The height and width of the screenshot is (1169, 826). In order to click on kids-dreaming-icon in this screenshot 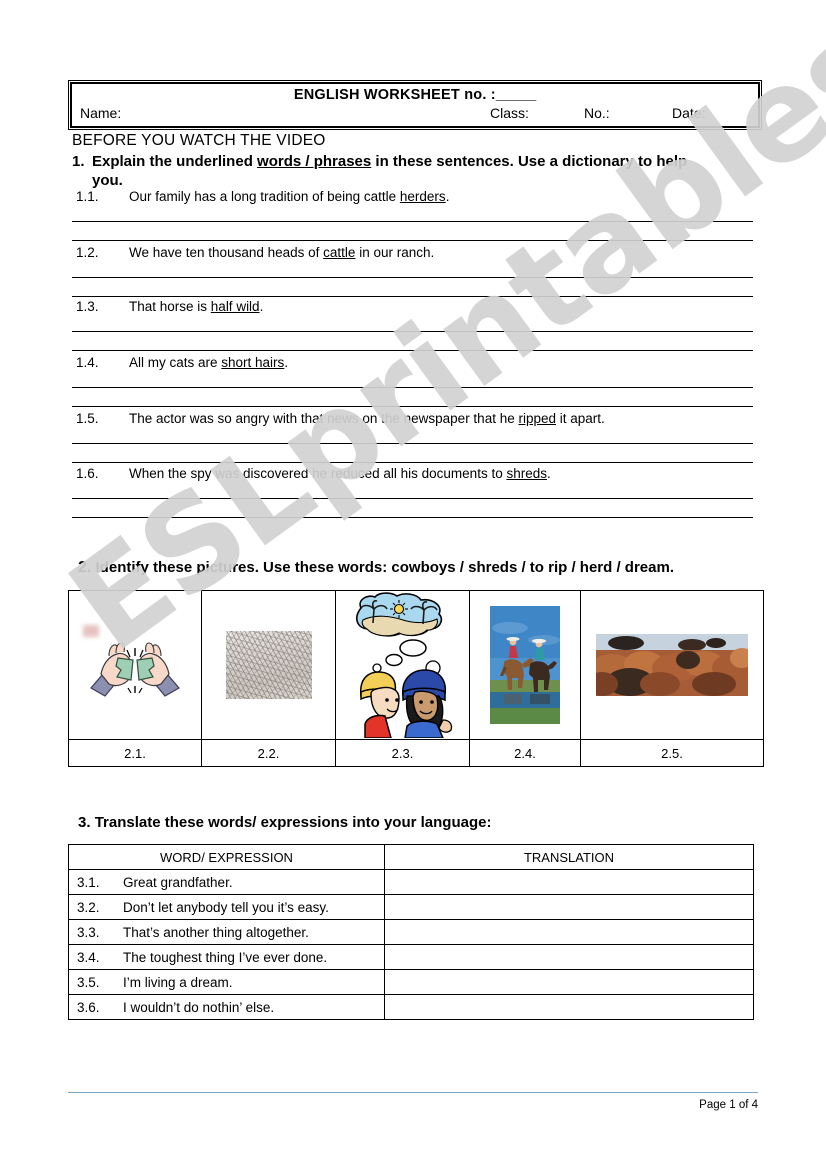, I will do `click(403, 665)`.